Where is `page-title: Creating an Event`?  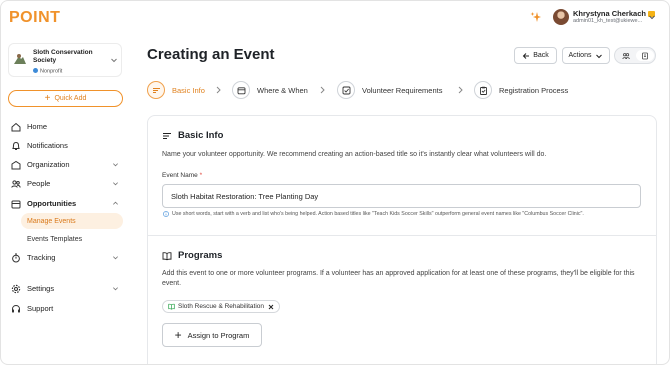 page-title: Creating an Event is located at coordinates (211, 54).